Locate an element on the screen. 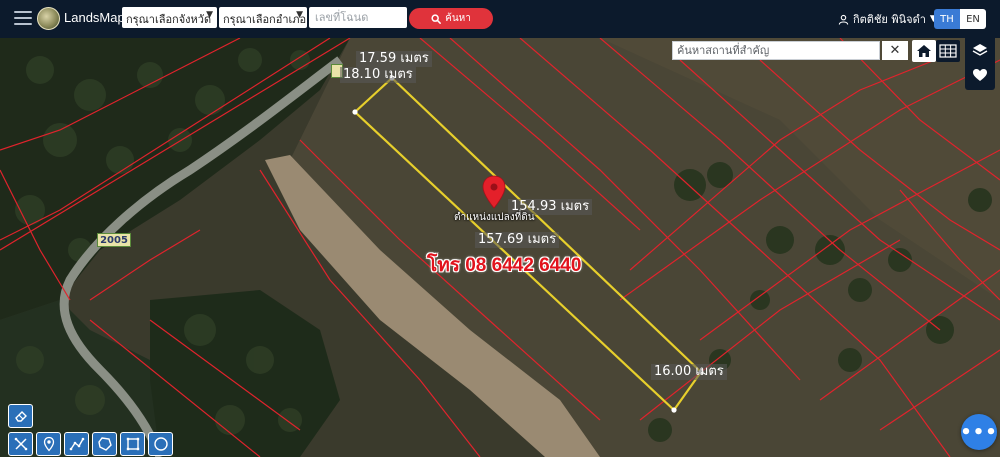 This screenshot has height=457, width=1000. road-number-label: 2005 is located at coordinates (114, 240).